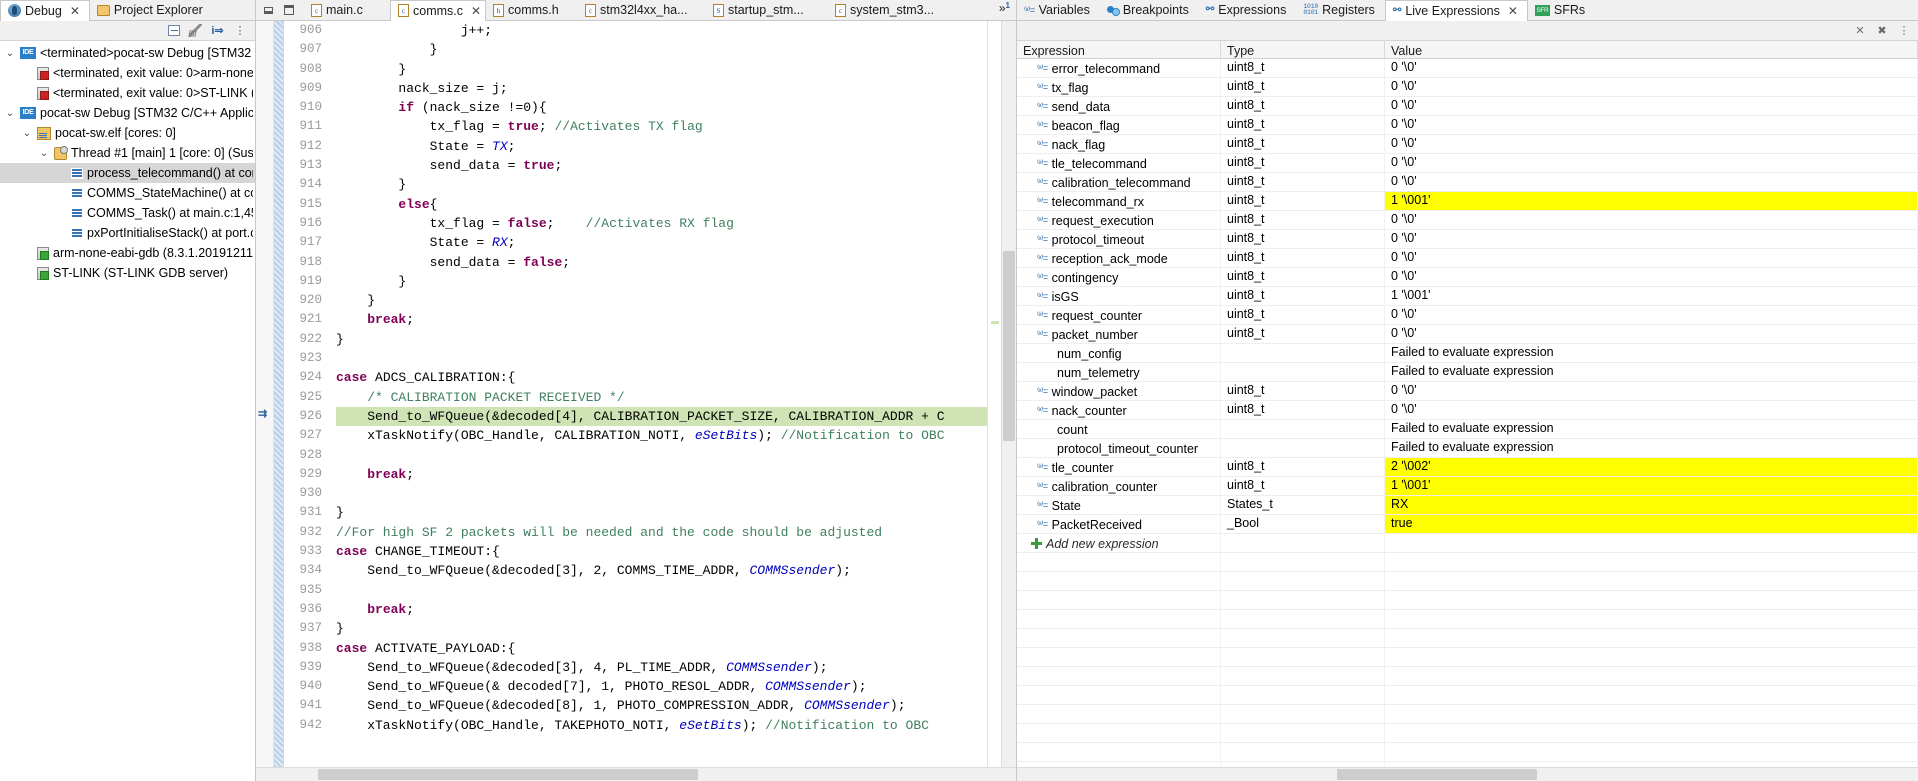 Image resolution: width=1918 pixels, height=781 pixels. I want to click on table-row: ⁽ˣ⁾= beacon_flag uint8_t 0 '\0', so click(1467, 125).